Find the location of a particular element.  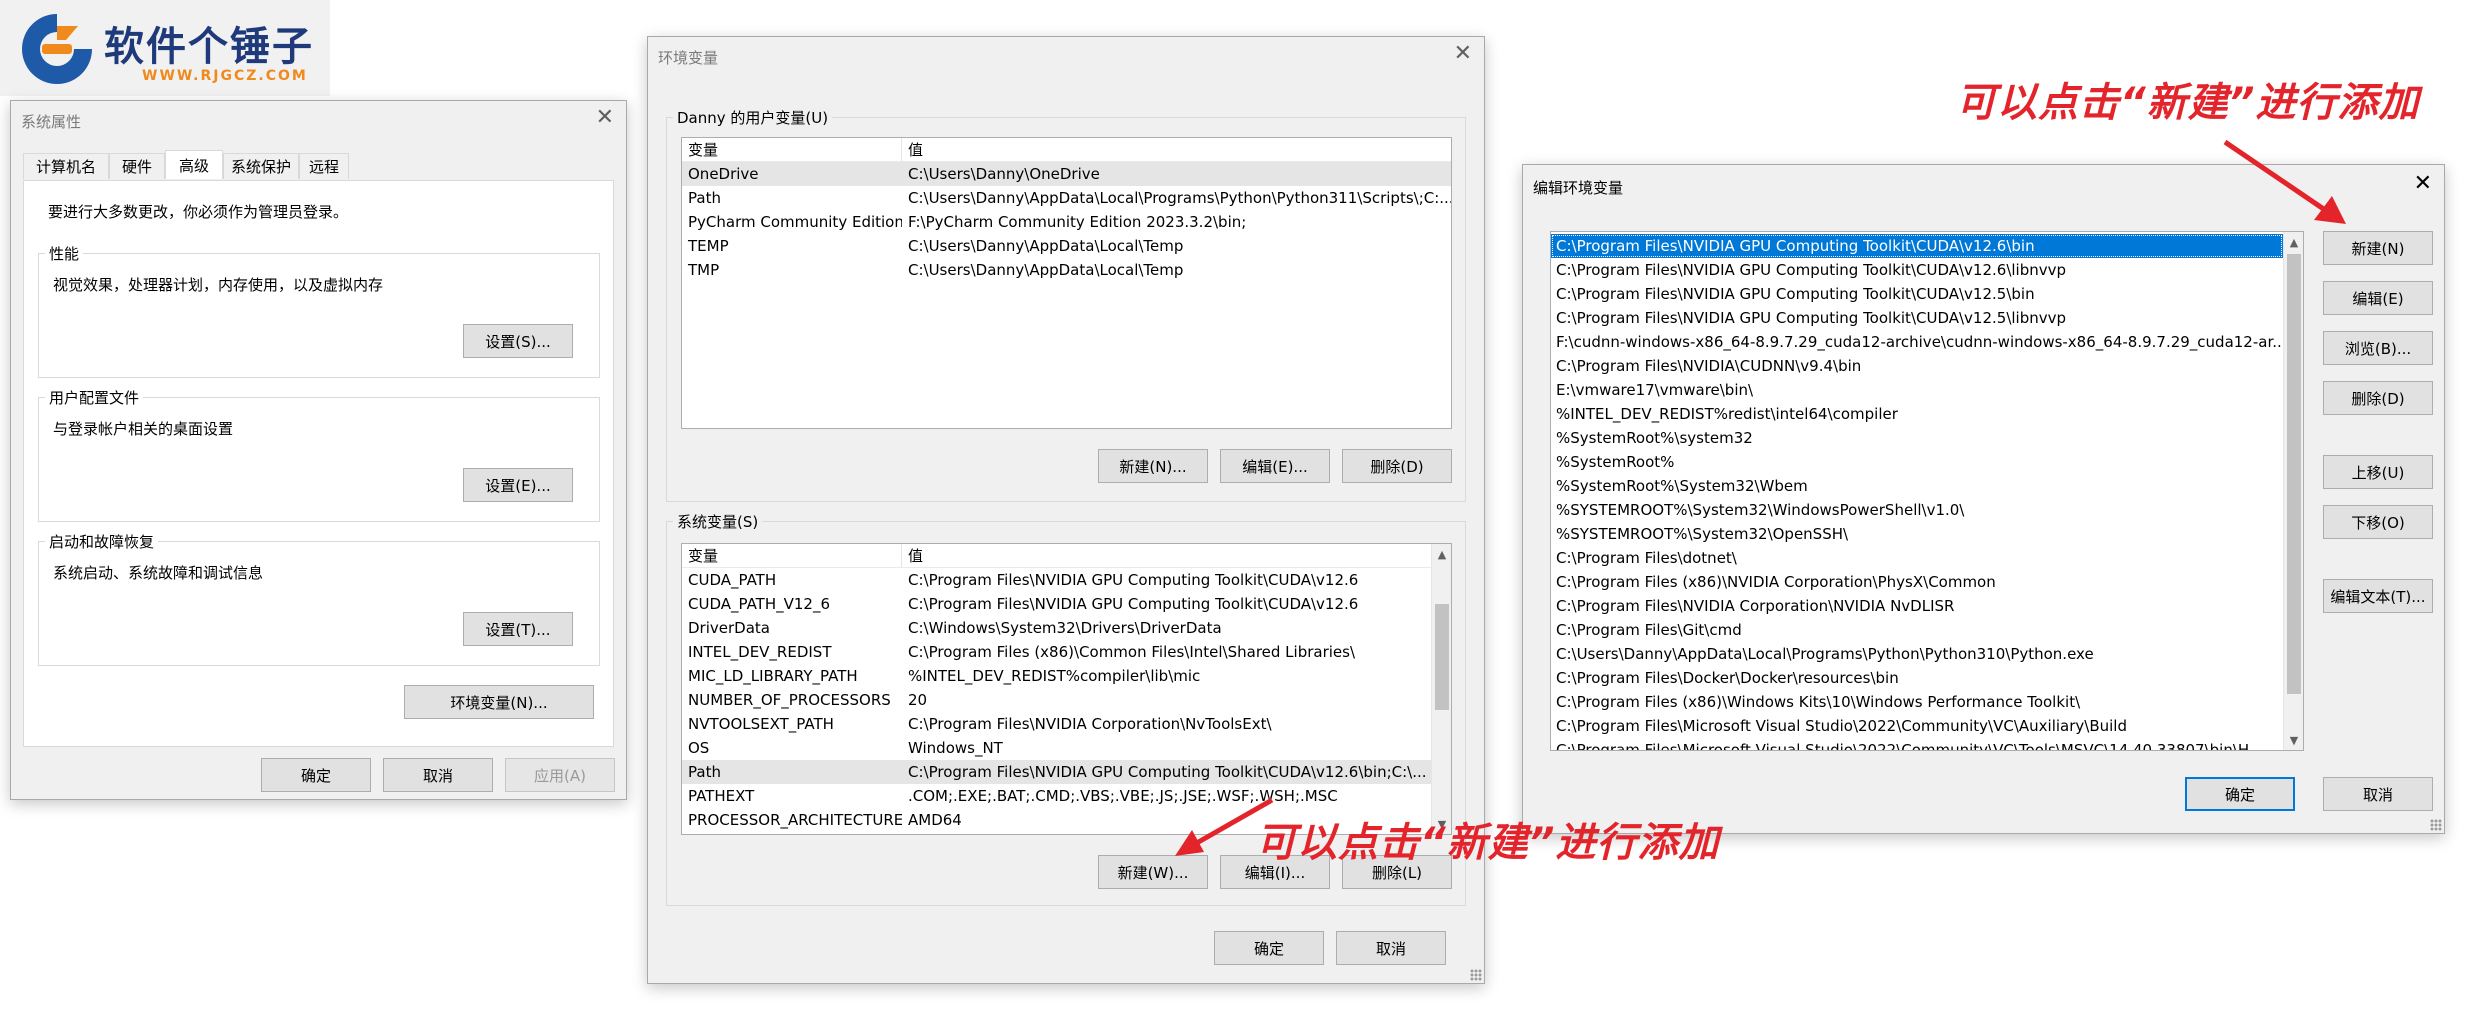

variable-value: %INTEL_DEV_REDIST%compiler\lib\mic is located at coordinates (1054, 676).